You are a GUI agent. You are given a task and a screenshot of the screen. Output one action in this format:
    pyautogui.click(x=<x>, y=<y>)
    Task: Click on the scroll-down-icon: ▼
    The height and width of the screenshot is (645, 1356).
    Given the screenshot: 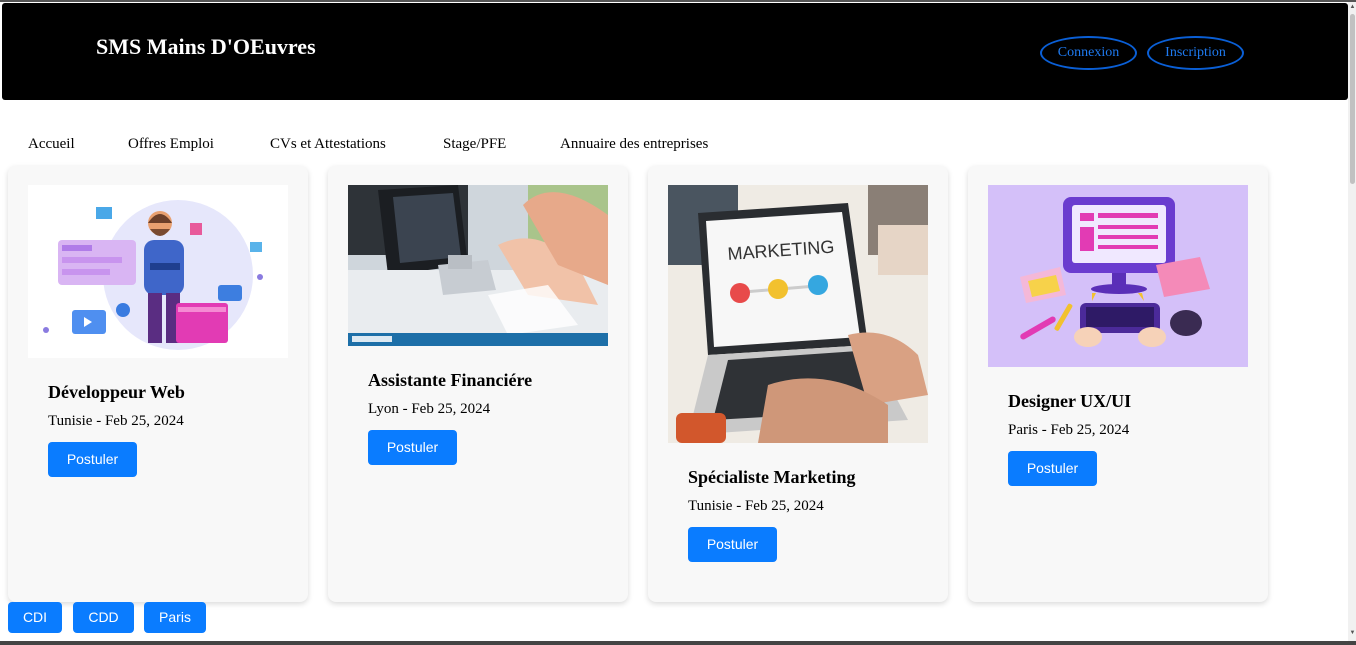 What is the action you would take?
    pyautogui.click(x=1352, y=633)
    